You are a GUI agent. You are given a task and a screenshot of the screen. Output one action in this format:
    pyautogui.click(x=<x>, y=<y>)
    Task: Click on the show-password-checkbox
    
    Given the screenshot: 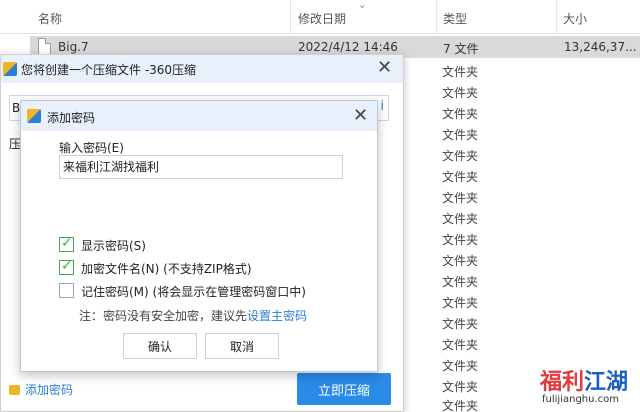 What is the action you would take?
    pyautogui.click(x=66, y=243)
    